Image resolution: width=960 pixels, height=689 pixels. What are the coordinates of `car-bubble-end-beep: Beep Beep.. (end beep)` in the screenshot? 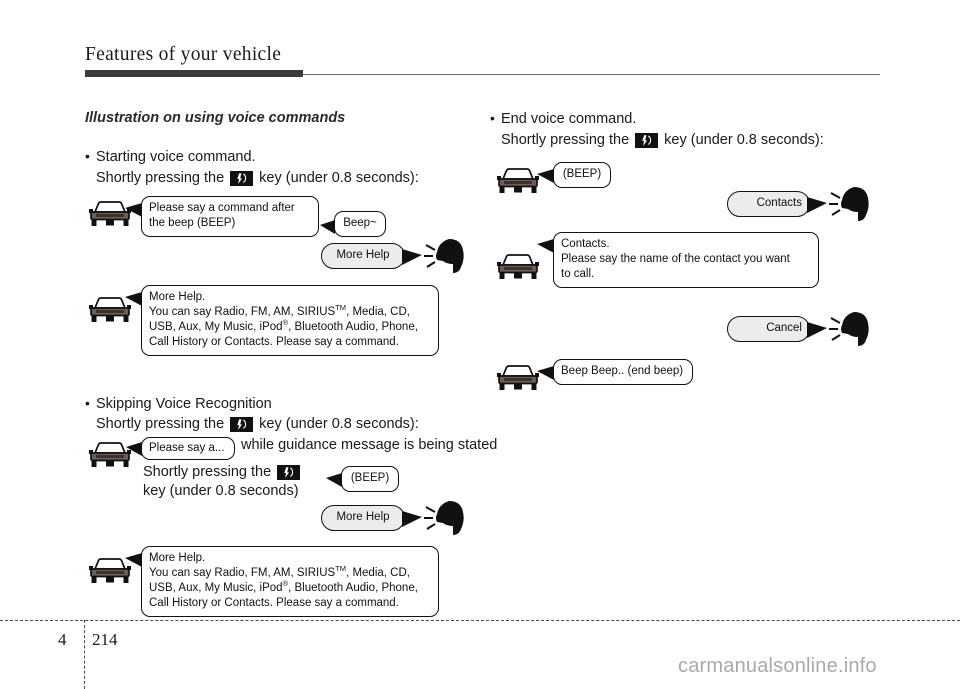 It's located at (615, 372).